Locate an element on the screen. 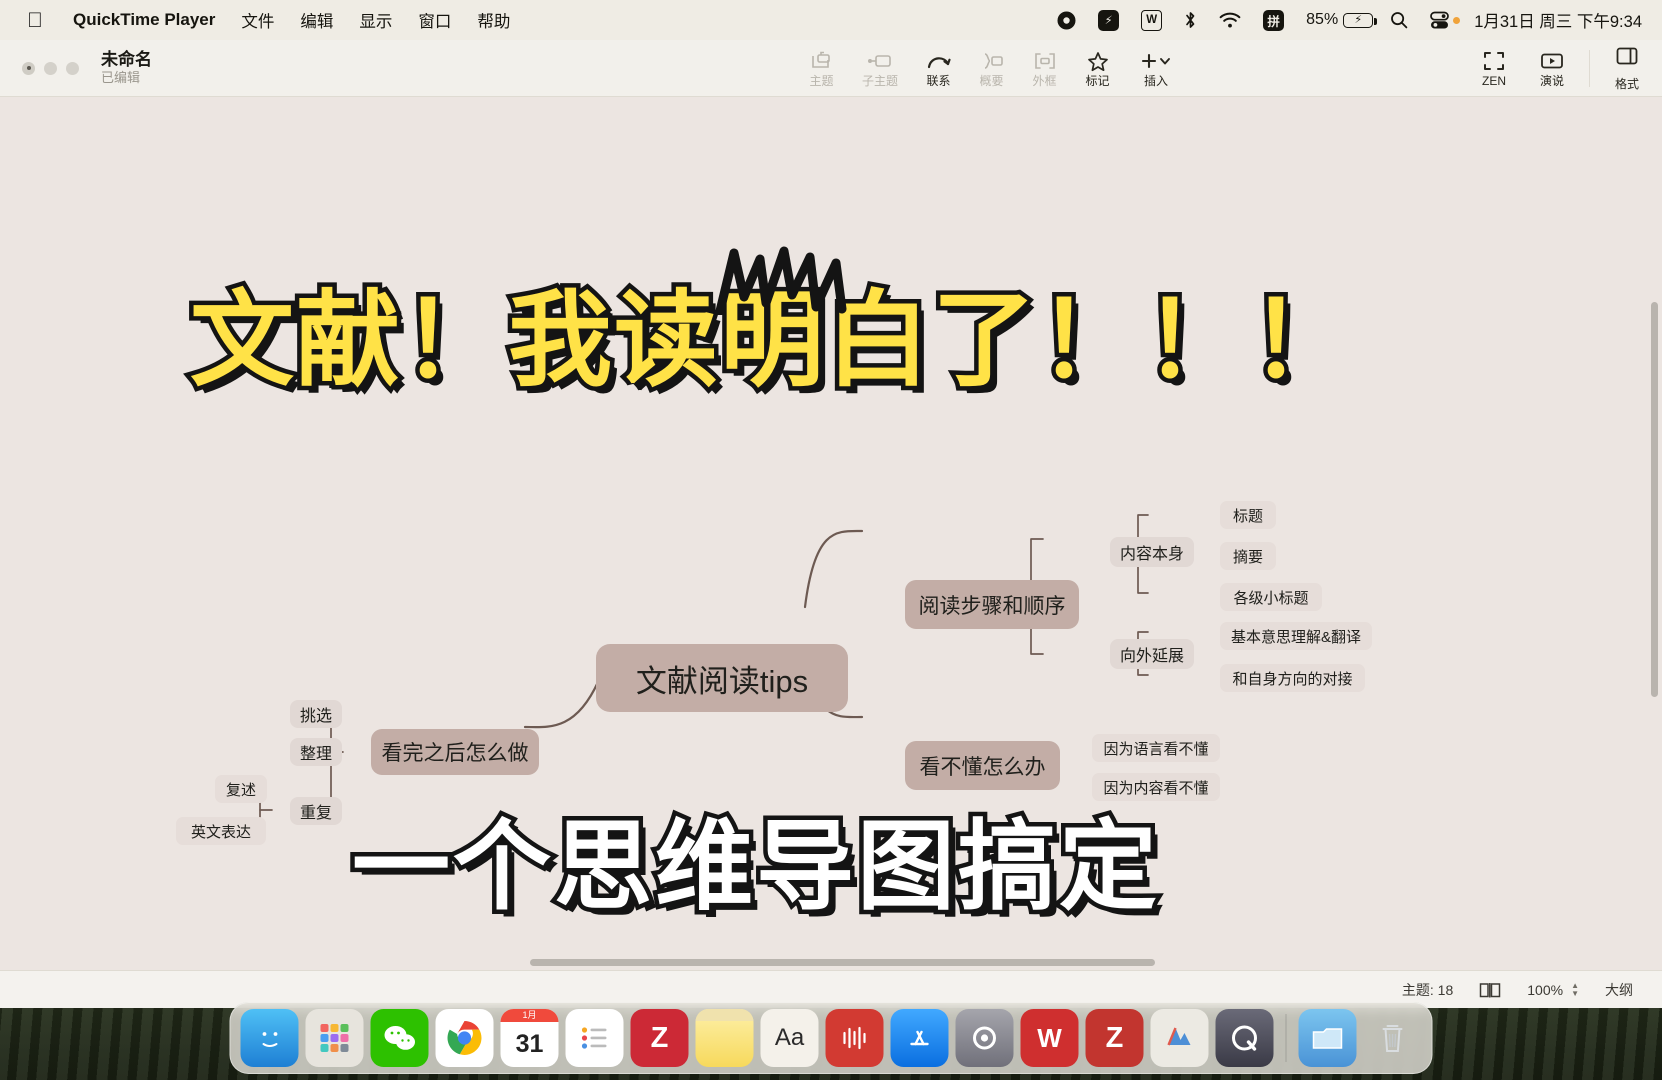 The image size is (1662, 1080). dock-item-finder is located at coordinates (269, 1038).